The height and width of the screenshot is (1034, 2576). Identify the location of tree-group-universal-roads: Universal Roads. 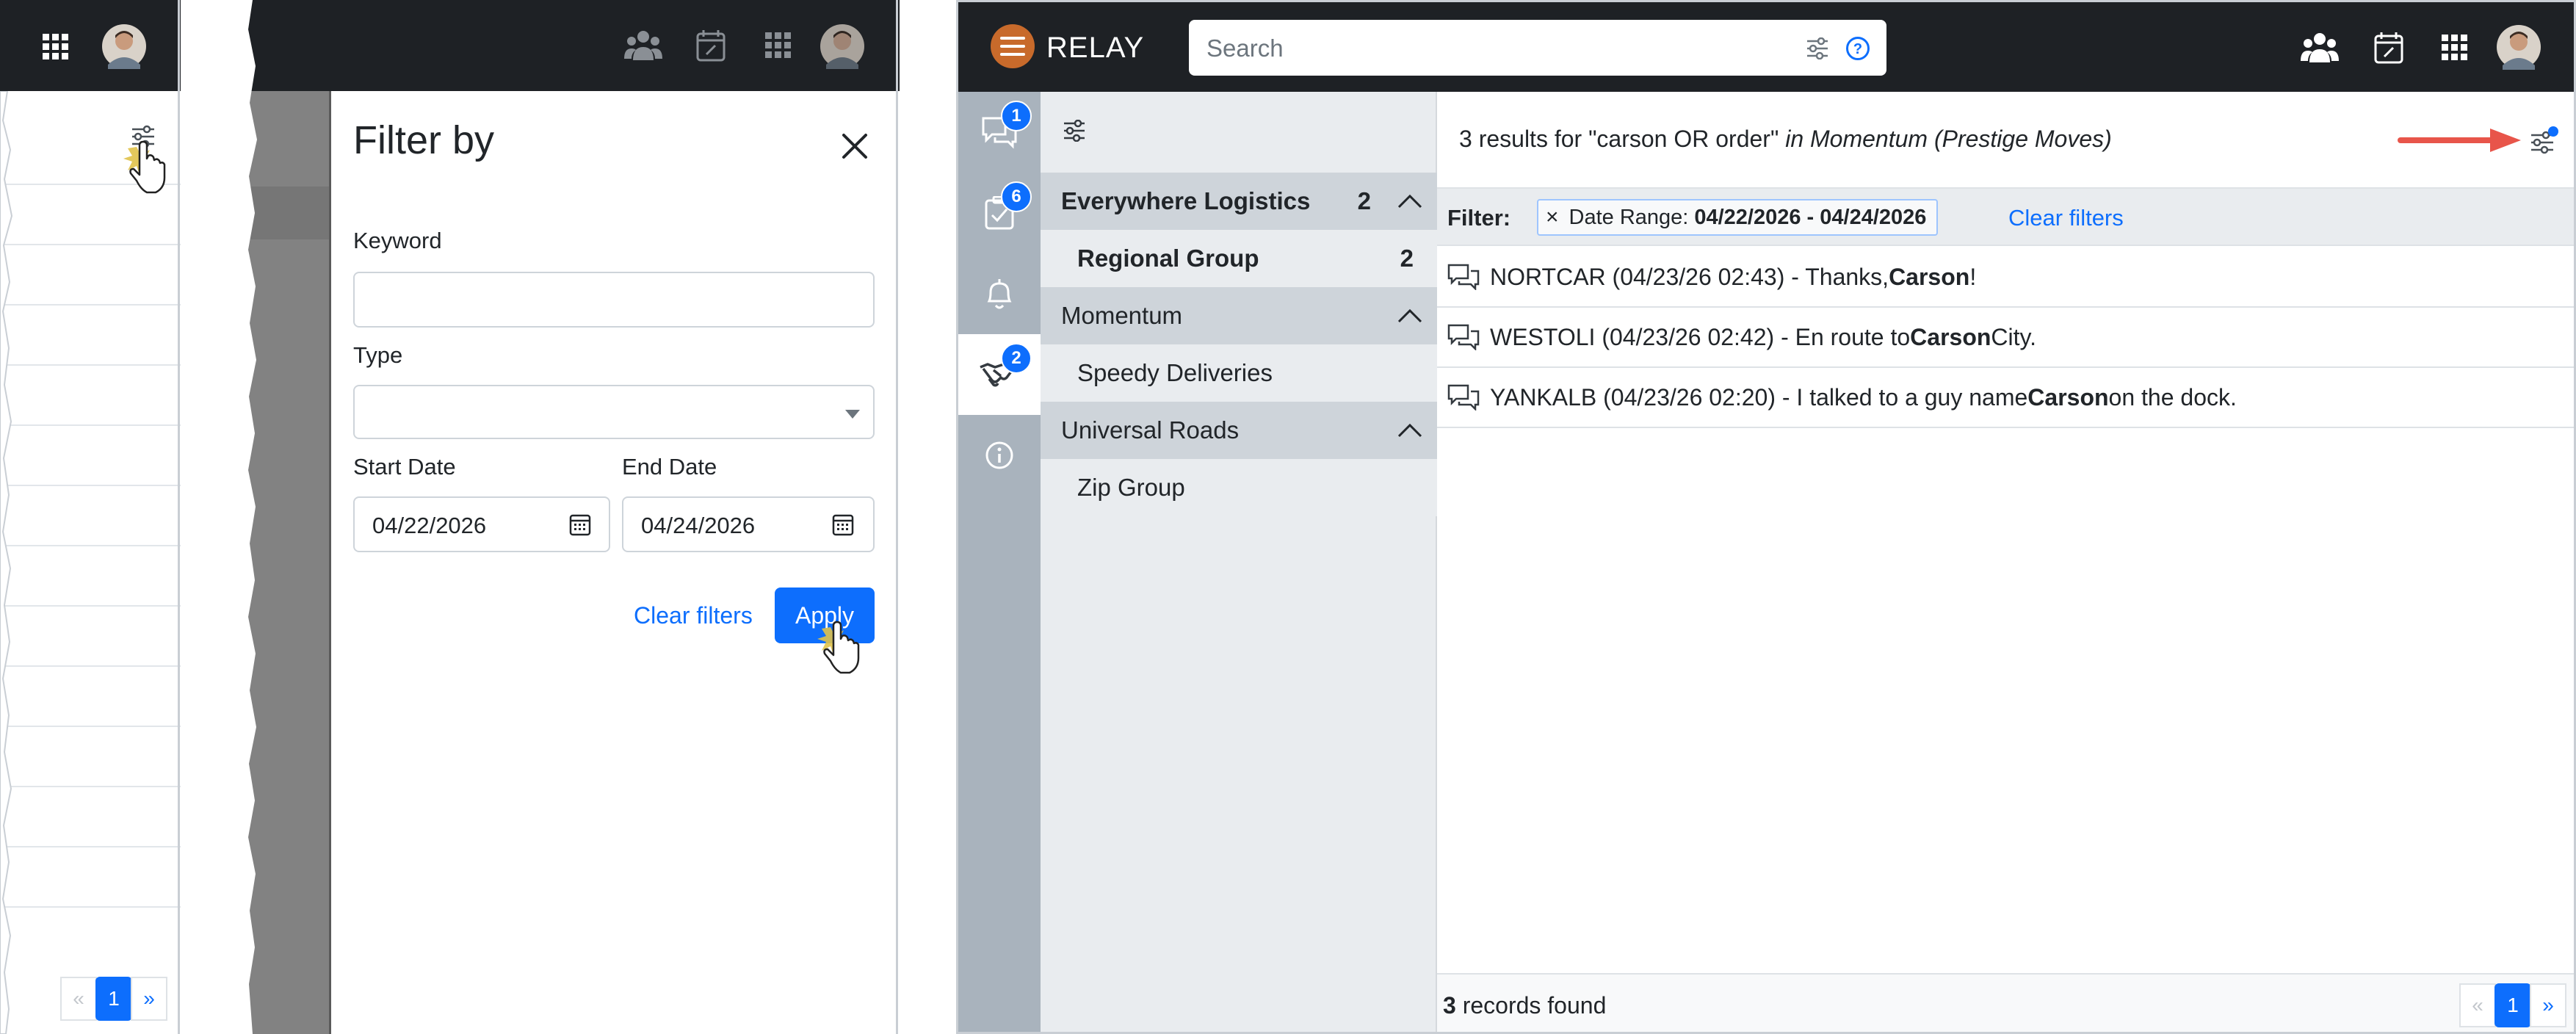
(1239, 430).